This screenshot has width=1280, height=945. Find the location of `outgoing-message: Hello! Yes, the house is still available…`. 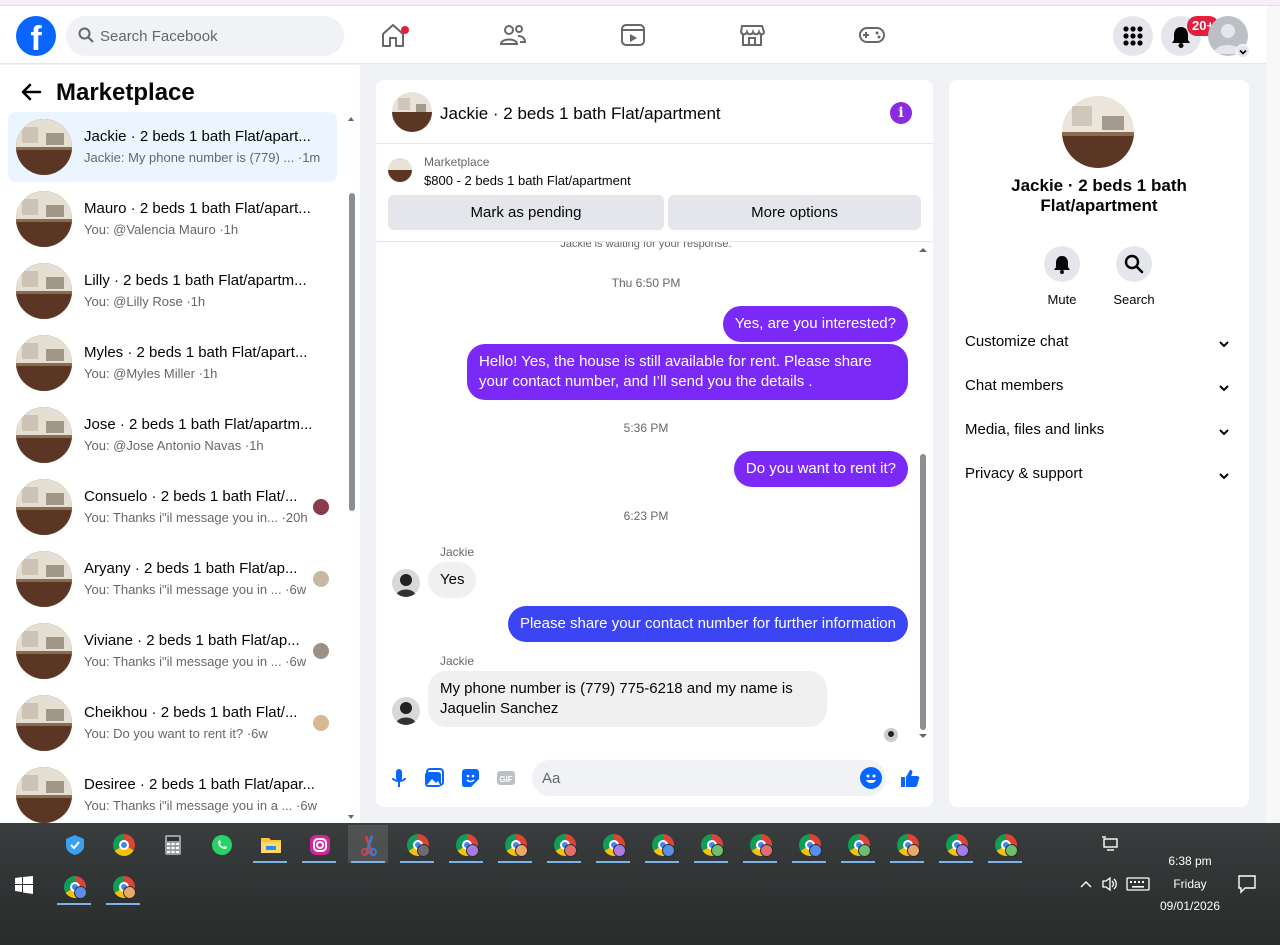

outgoing-message: Hello! Yes, the house is still available… is located at coordinates (687, 372).